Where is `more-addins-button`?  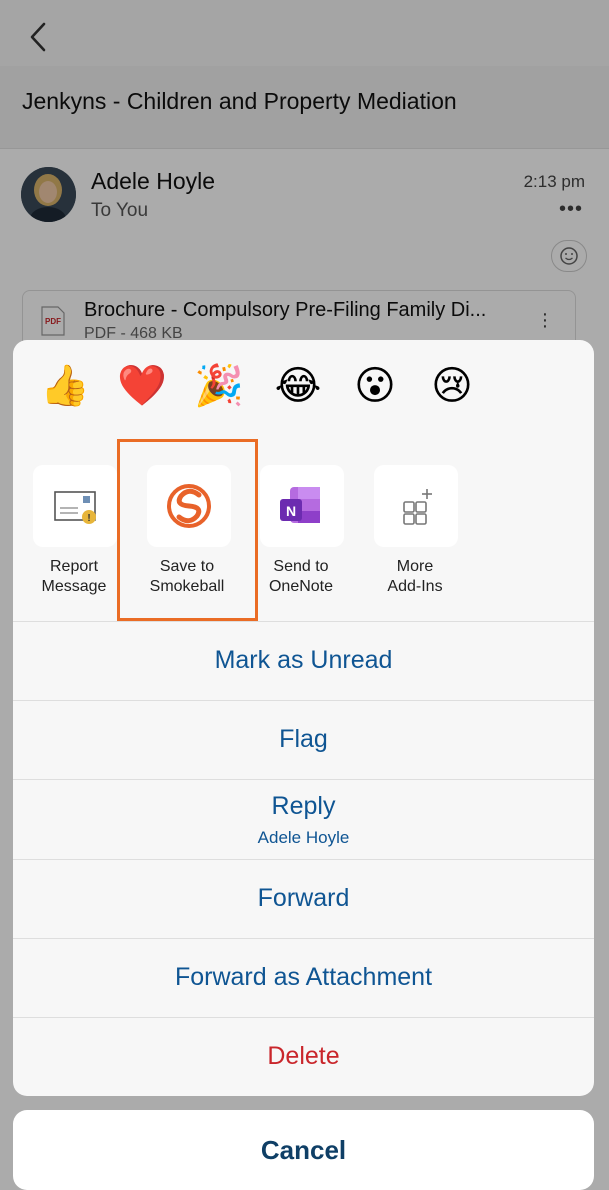
more-addins-button is located at coordinates (416, 506).